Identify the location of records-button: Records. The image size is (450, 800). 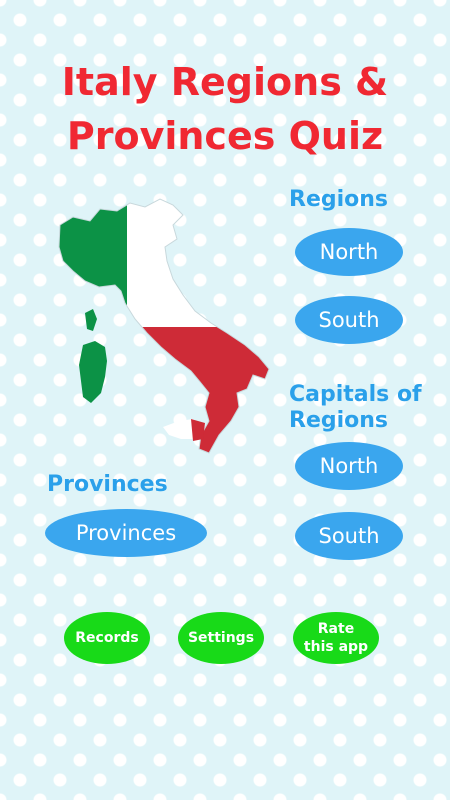
(107, 638).